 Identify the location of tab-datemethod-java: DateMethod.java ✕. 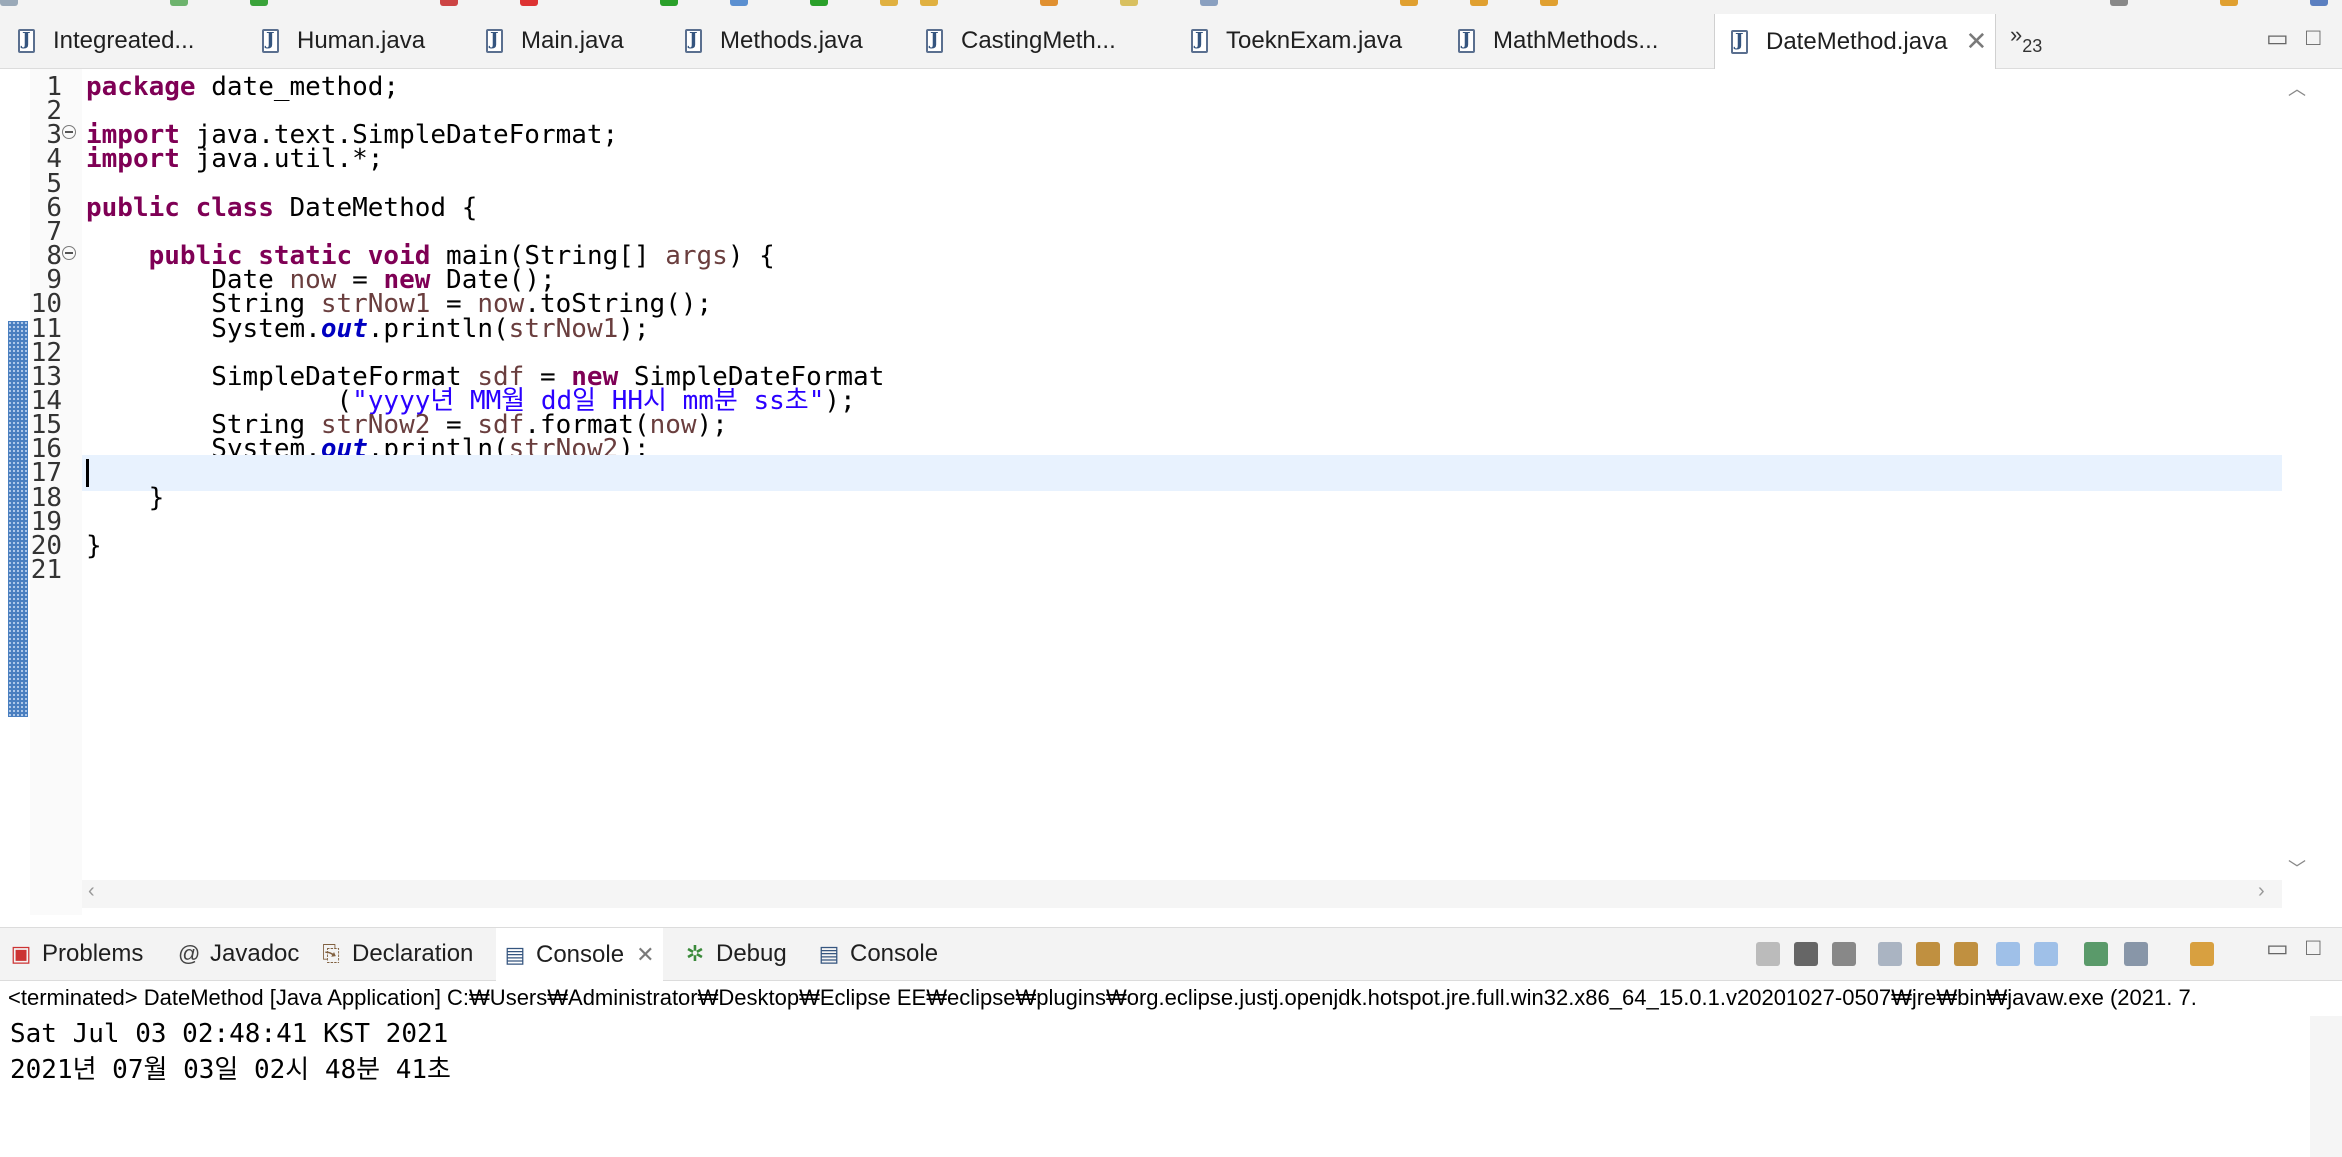
(1855, 41).